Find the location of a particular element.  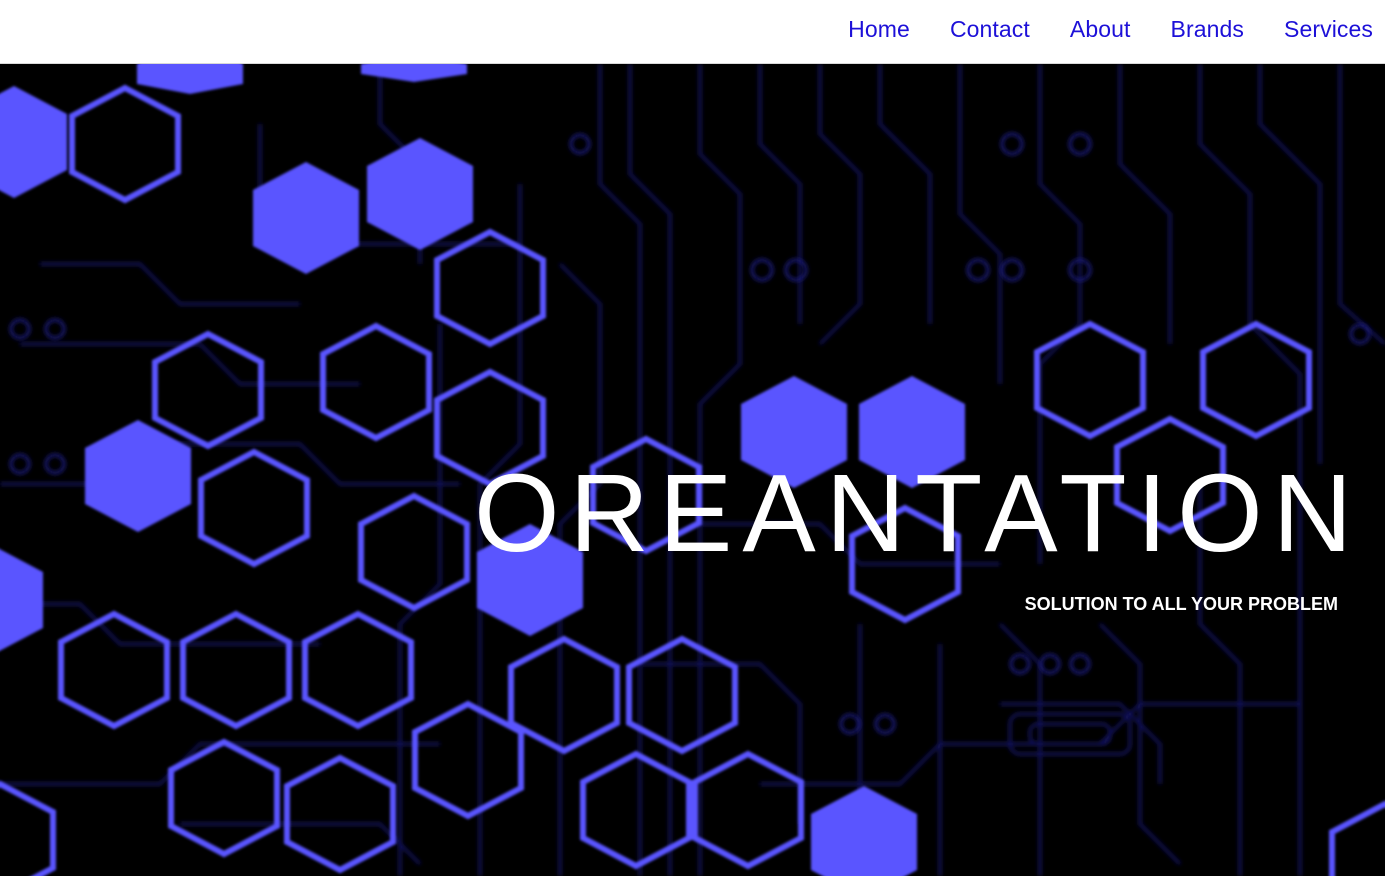

nav-item-services: Services is located at coordinates (1328, 29).